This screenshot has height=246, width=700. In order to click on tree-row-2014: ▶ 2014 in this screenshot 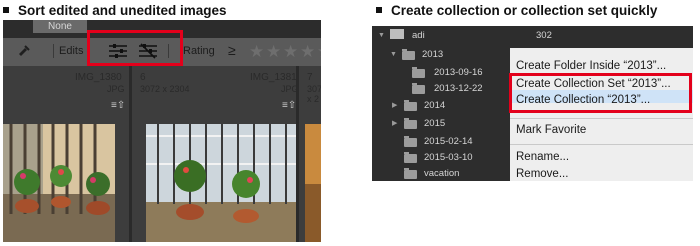, I will do `click(441, 105)`.